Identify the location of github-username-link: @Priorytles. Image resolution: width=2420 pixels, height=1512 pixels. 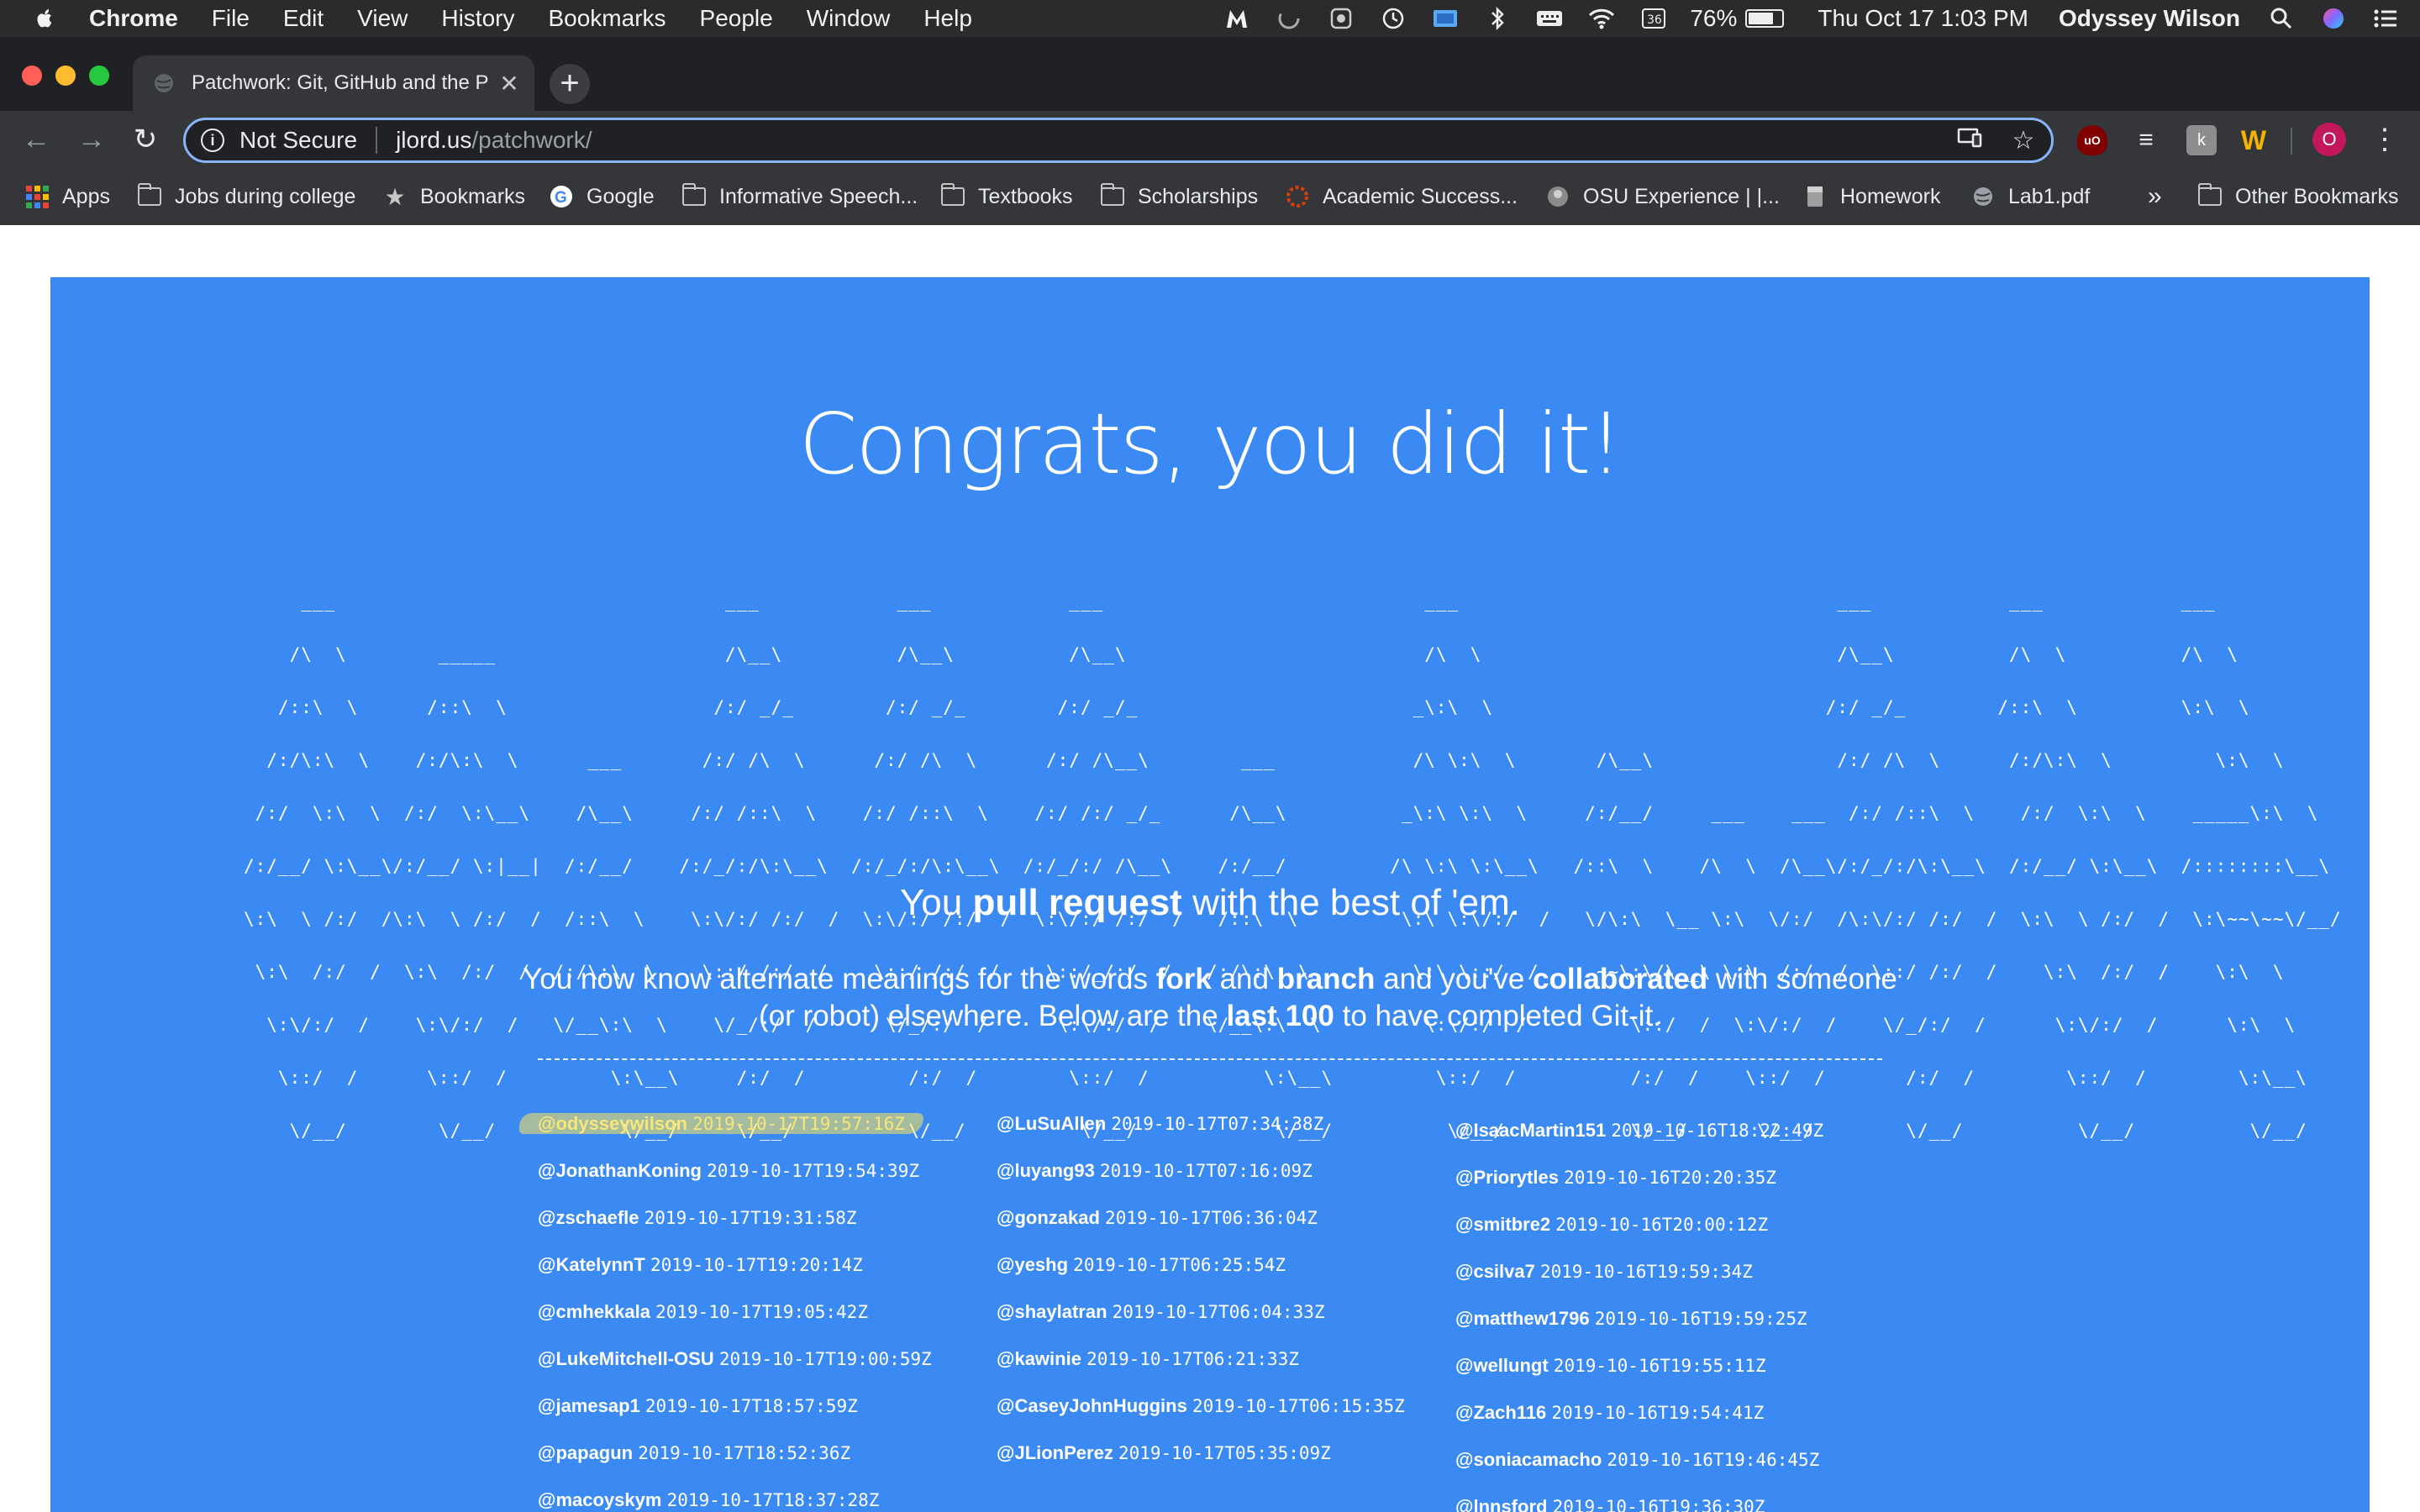
(1507, 1177).